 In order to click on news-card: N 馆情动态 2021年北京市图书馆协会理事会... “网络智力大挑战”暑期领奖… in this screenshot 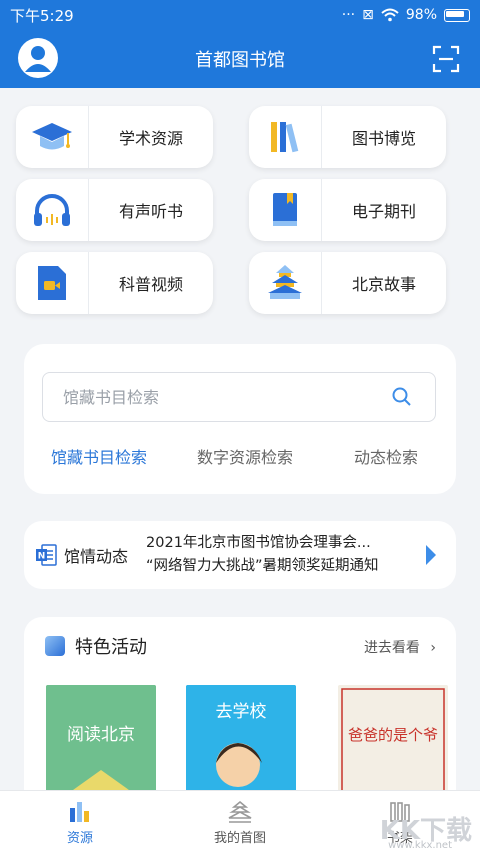, I will do `click(240, 555)`.